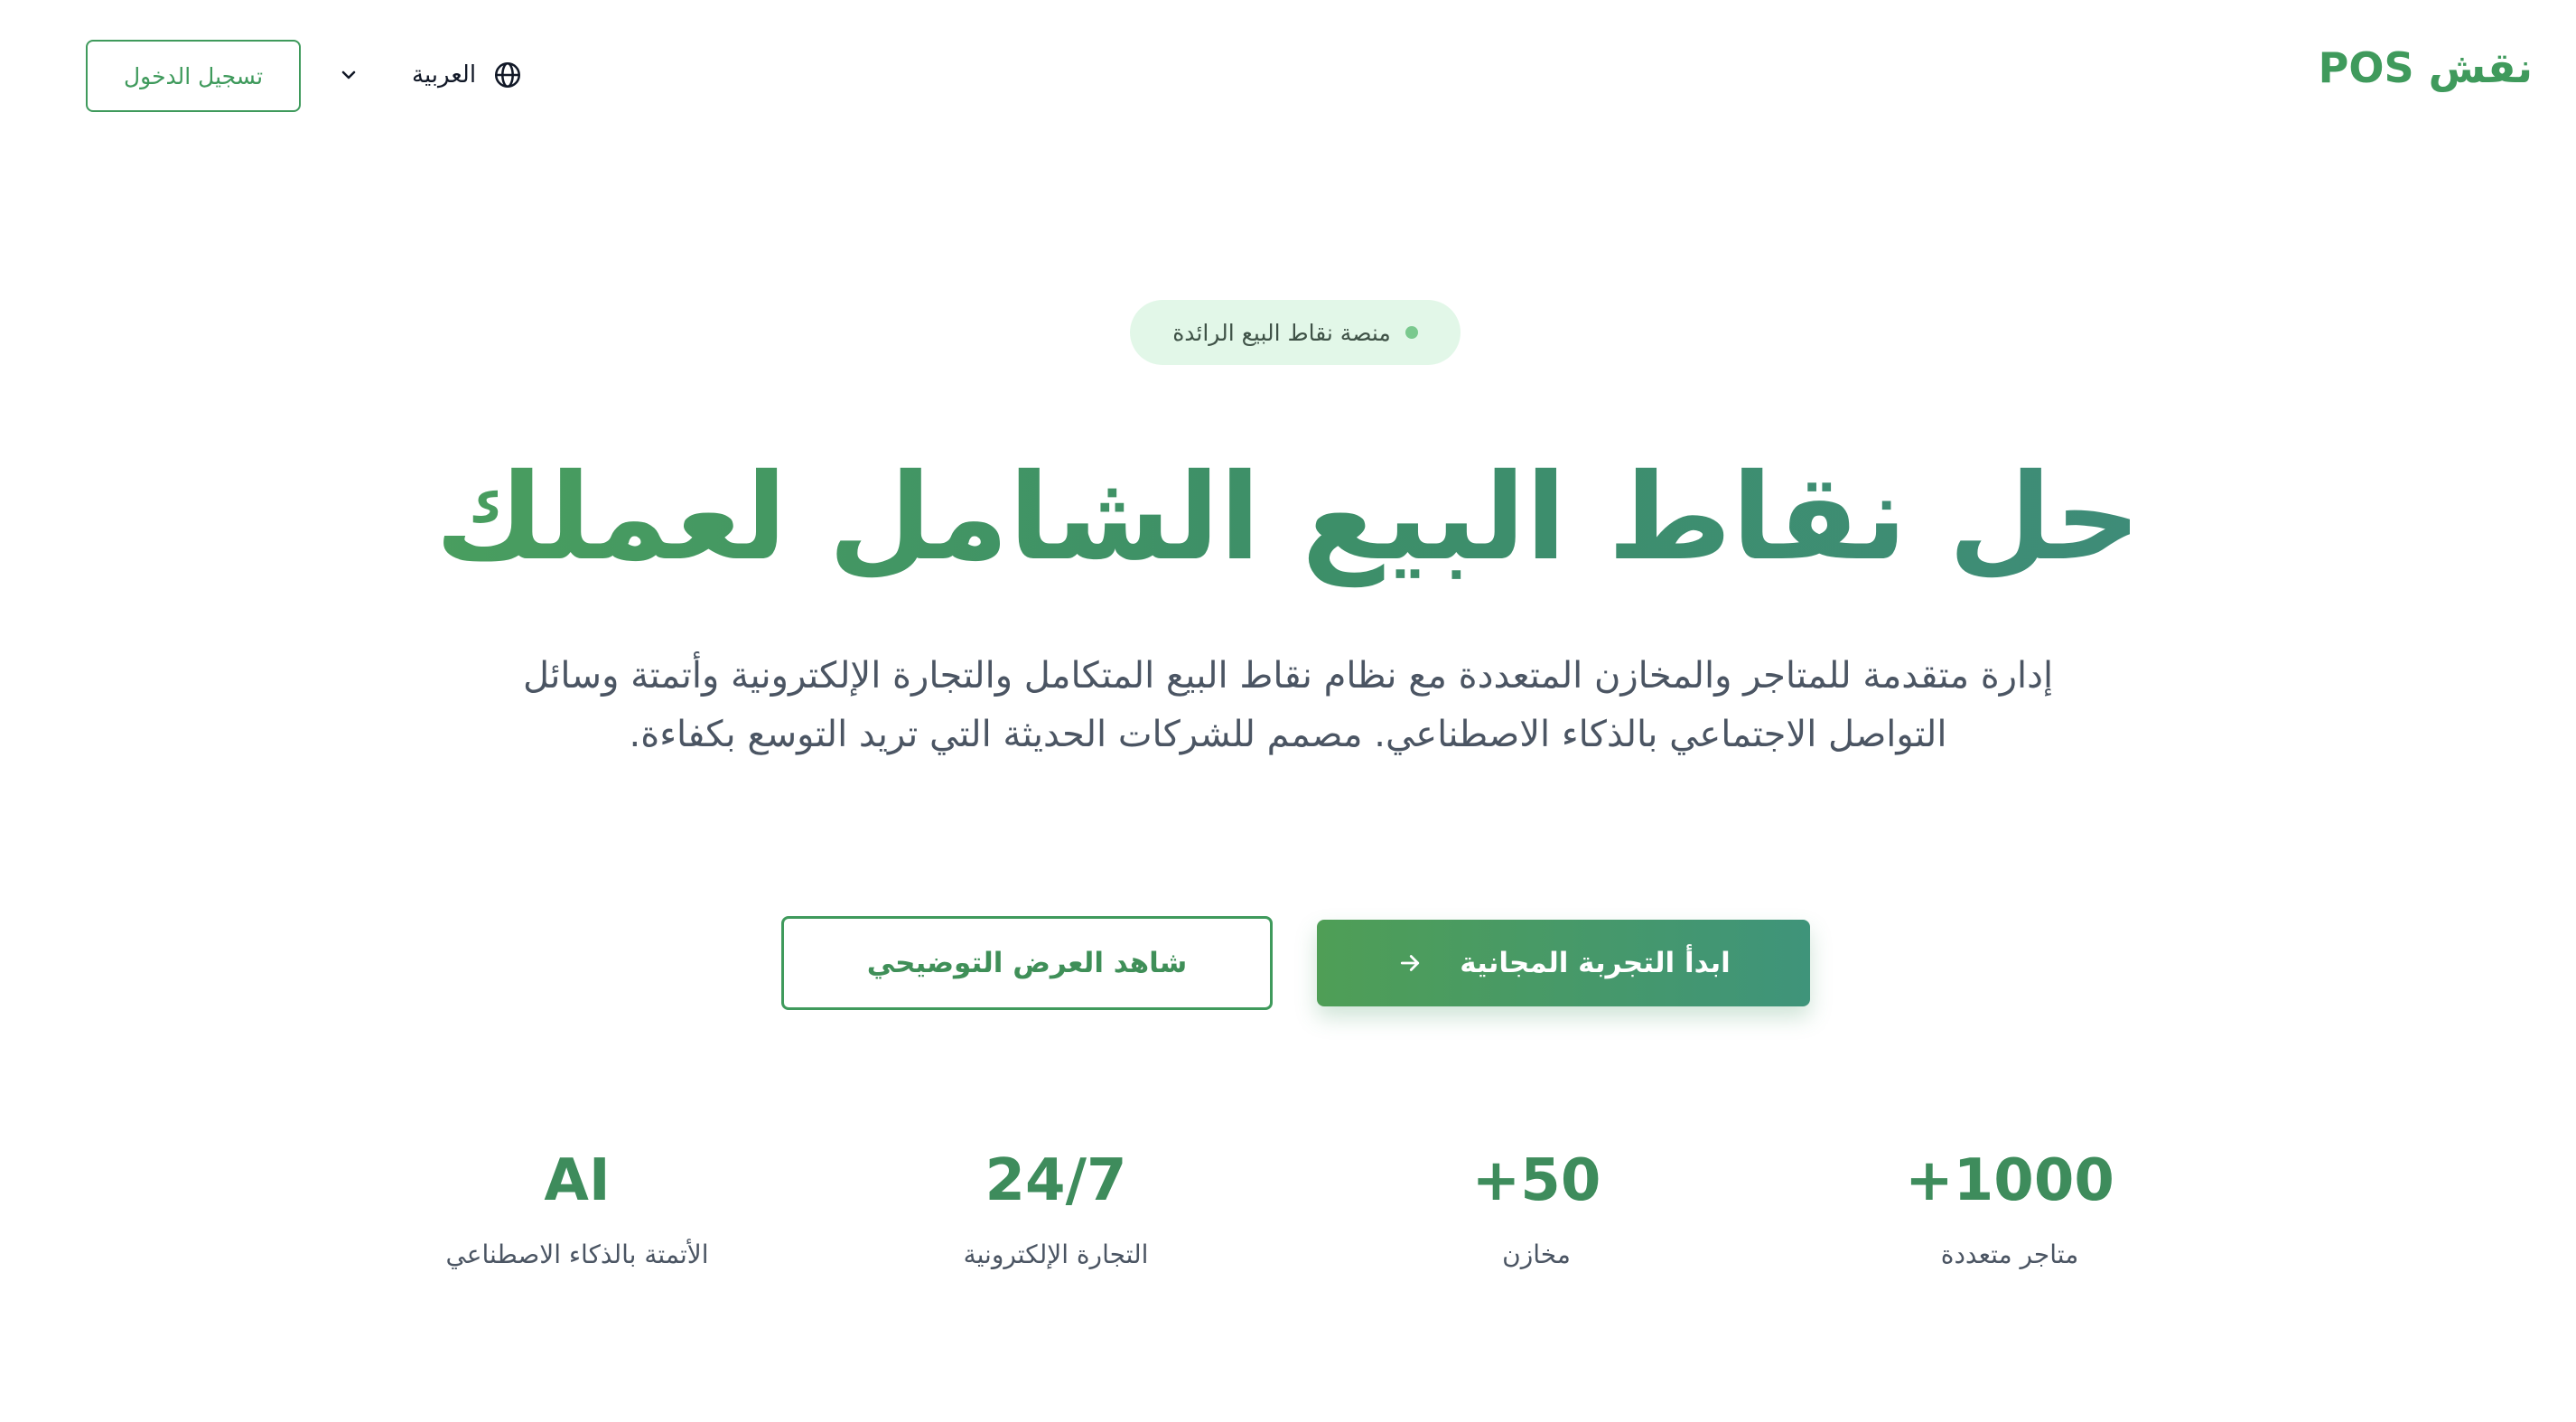 The width and height of the screenshot is (2576, 1422). Describe the element at coordinates (1410, 963) in the screenshot. I see `arrow-right-icon` at that location.